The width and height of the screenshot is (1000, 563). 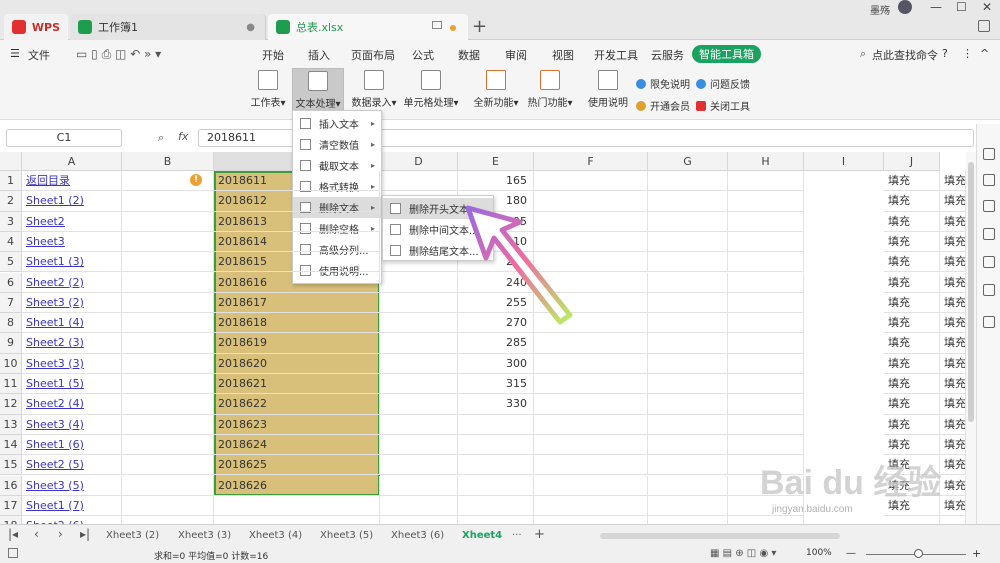 I want to click on scroll-thumb, so click(x=971, y=292).